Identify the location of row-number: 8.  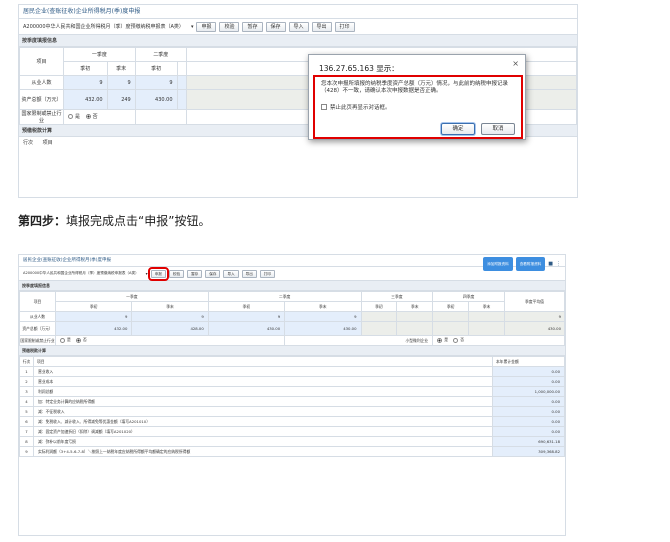
(26, 441).